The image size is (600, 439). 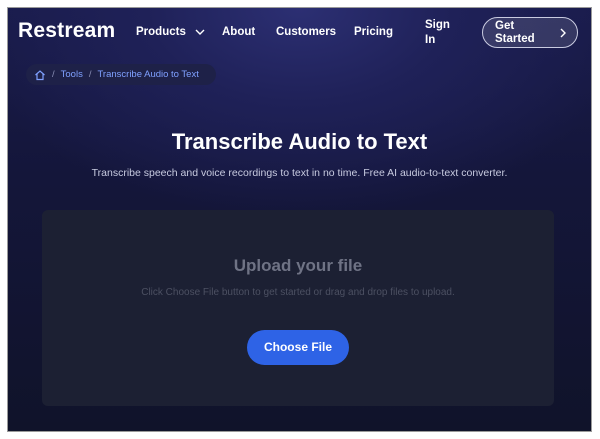 What do you see at coordinates (299, 141) in the screenshot?
I see `page-title: Transcribe Audio to Text` at bounding box center [299, 141].